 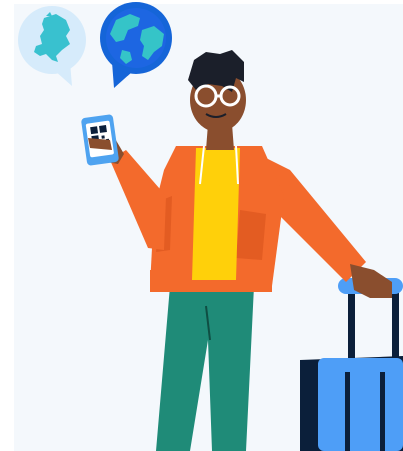 What do you see at coordinates (351, 364) in the screenshot?
I see `suitcase` at bounding box center [351, 364].